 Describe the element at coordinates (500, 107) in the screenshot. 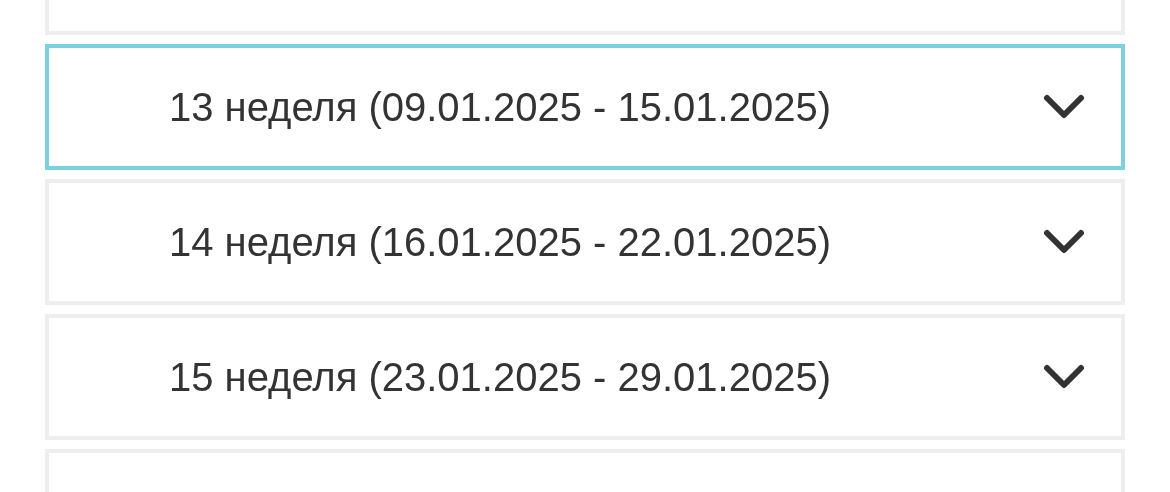

I see `week-label: 13 неделя (09.01.2025 - 15.01.2025)` at that location.